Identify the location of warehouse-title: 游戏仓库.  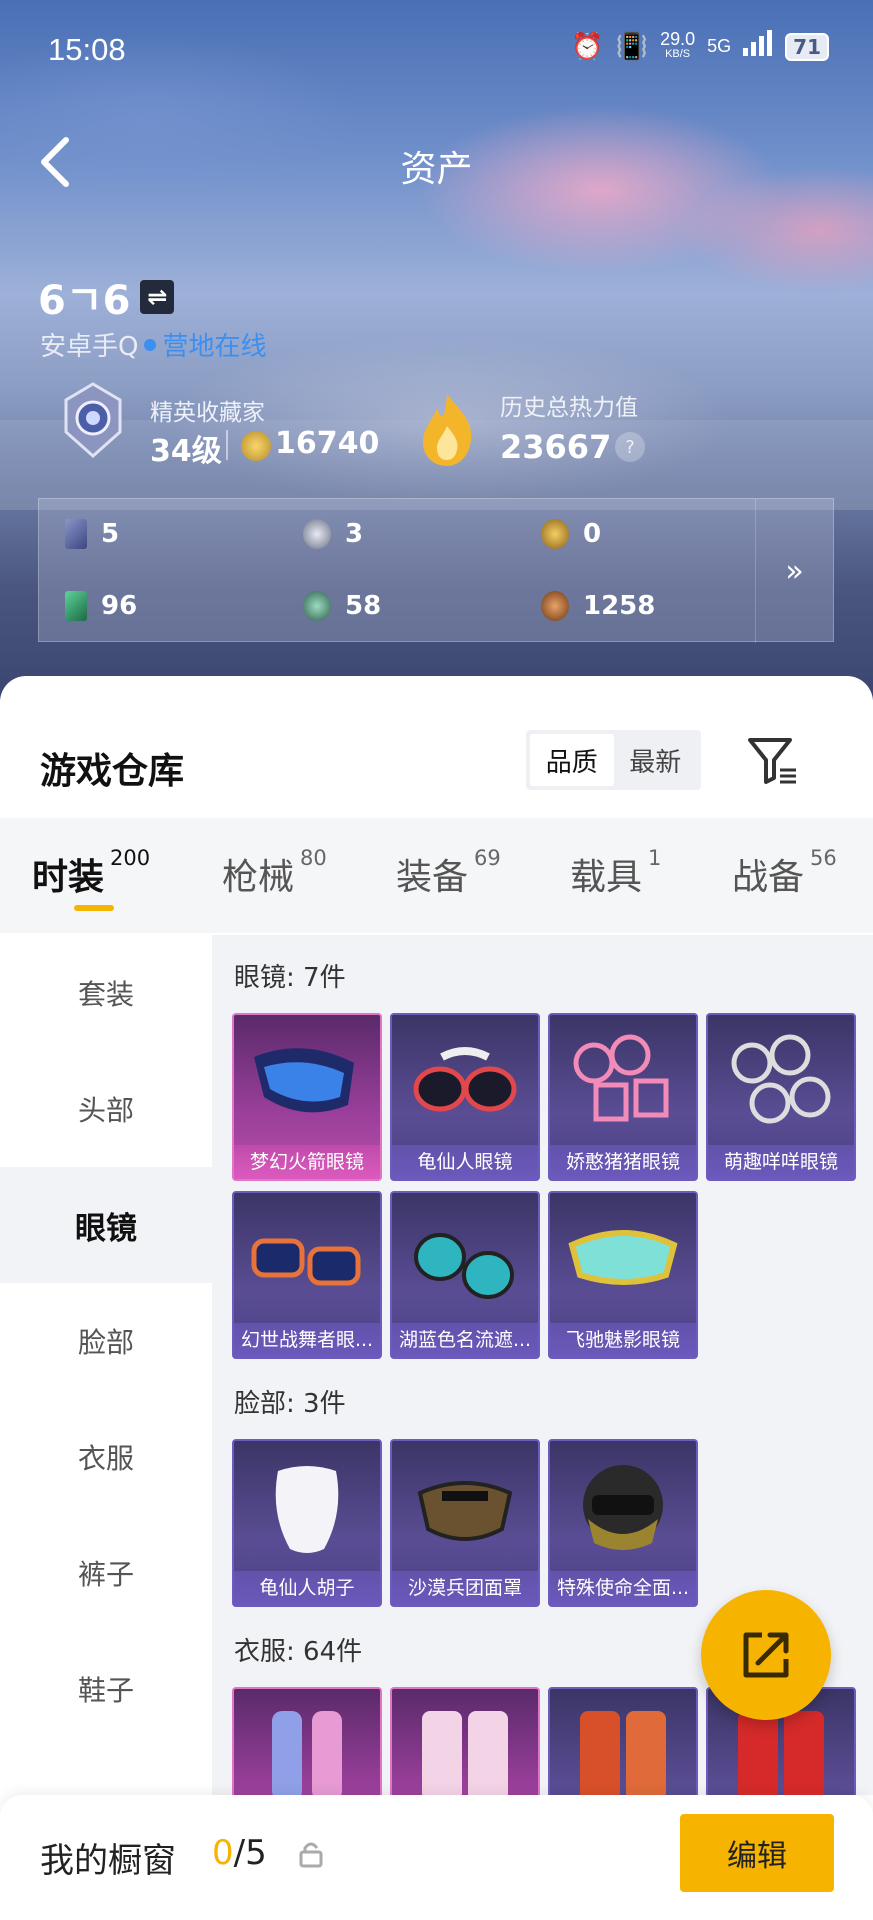
(112, 771).